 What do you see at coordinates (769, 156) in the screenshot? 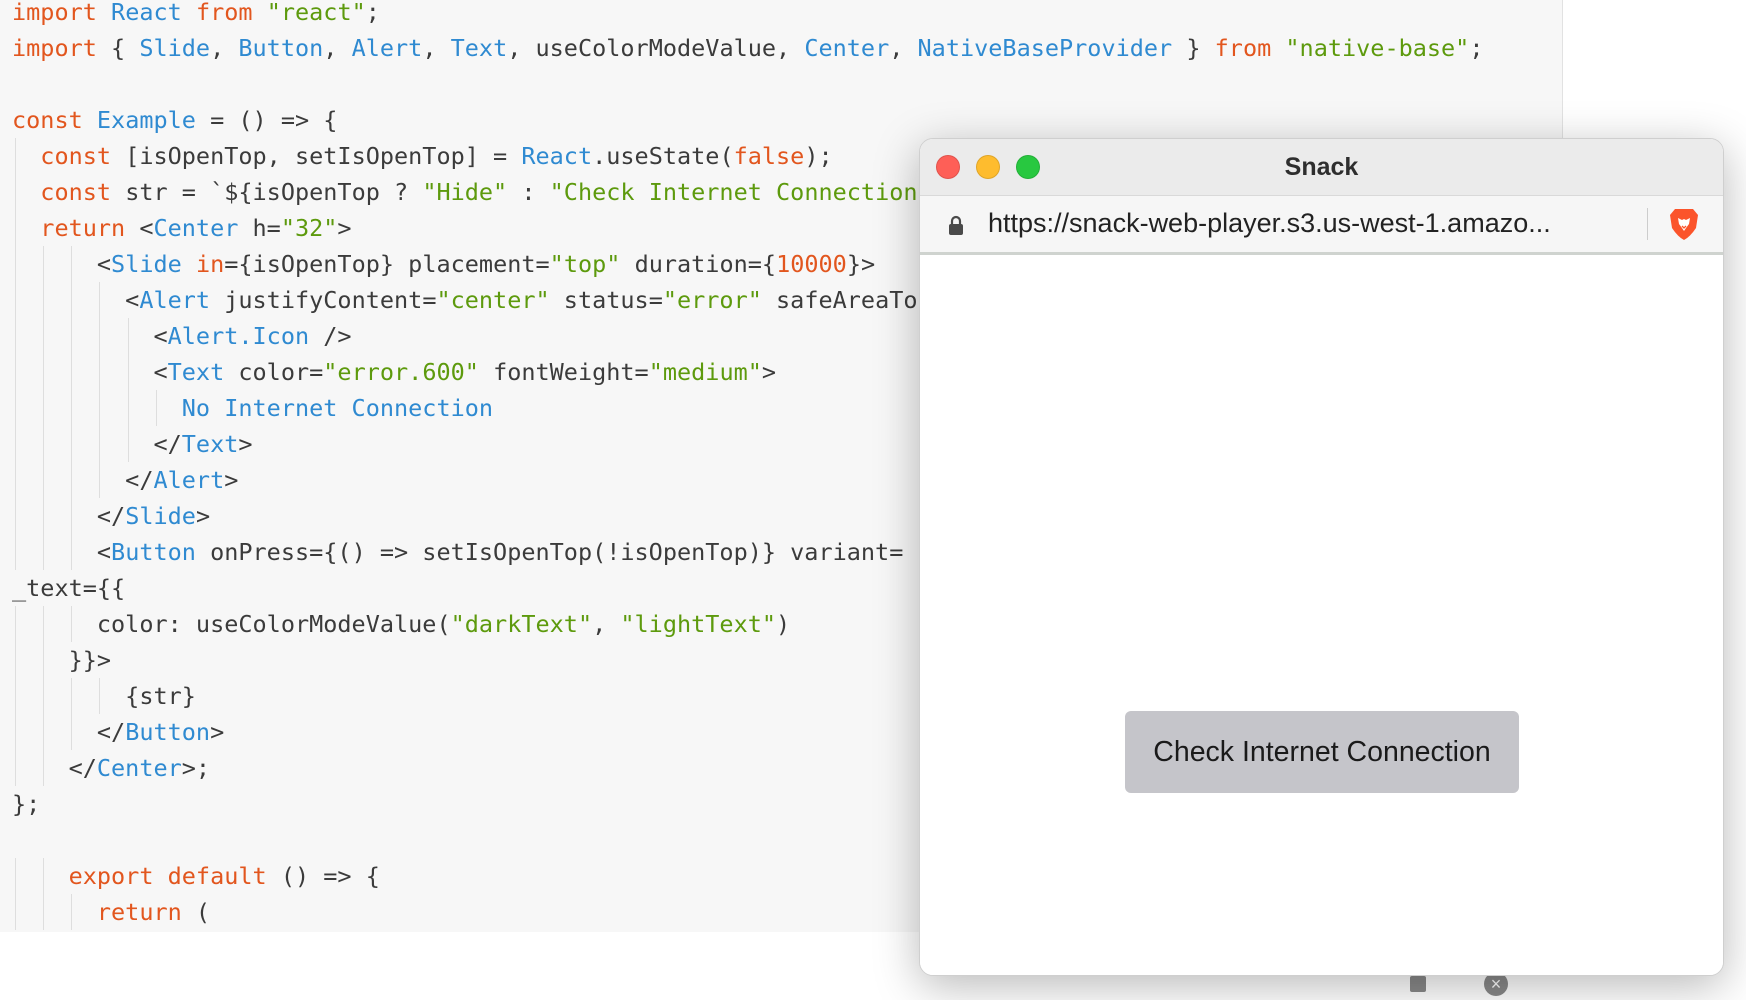
I see `code-token: false` at bounding box center [769, 156].